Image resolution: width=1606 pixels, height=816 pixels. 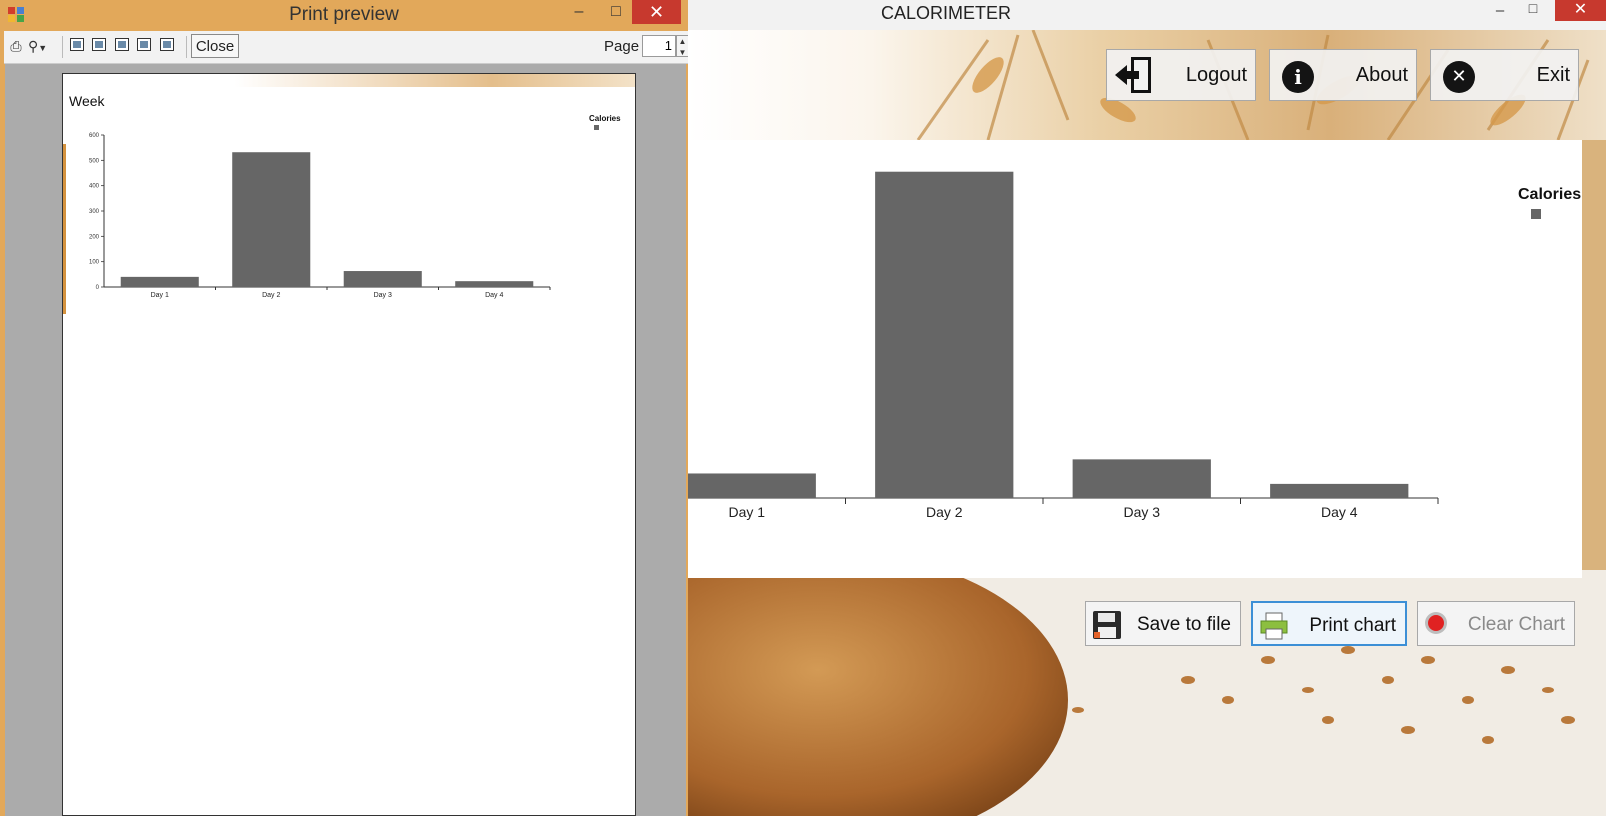 What do you see at coordinates (1181, 75) in the screenshot?
I see `logout-button: Logout` at bounding box center [1181, 75].